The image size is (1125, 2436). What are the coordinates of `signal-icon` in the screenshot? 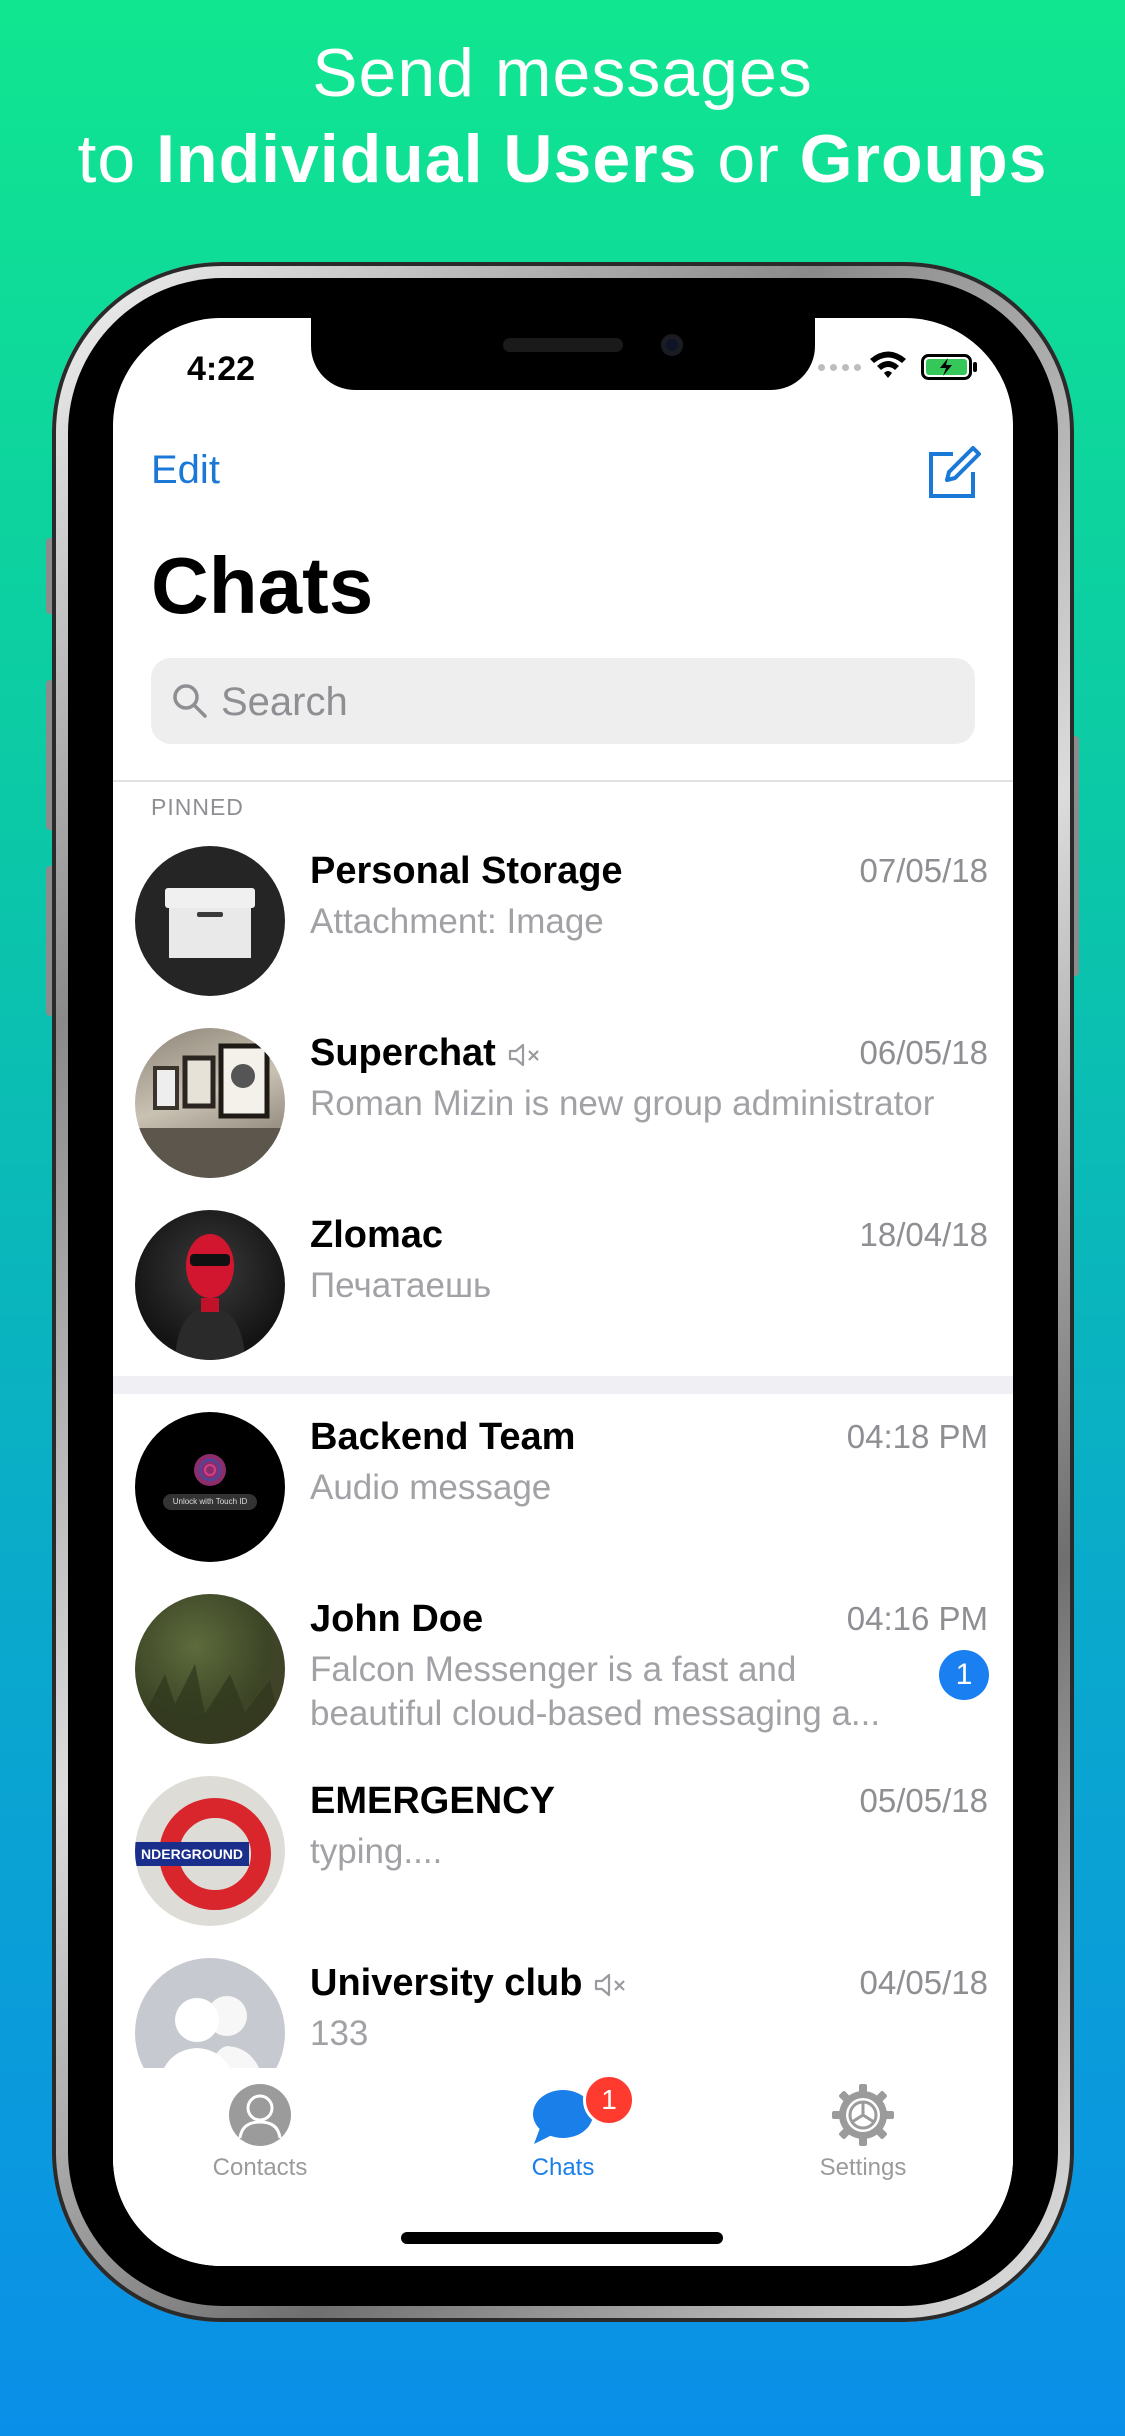 It's located at (839, 367).